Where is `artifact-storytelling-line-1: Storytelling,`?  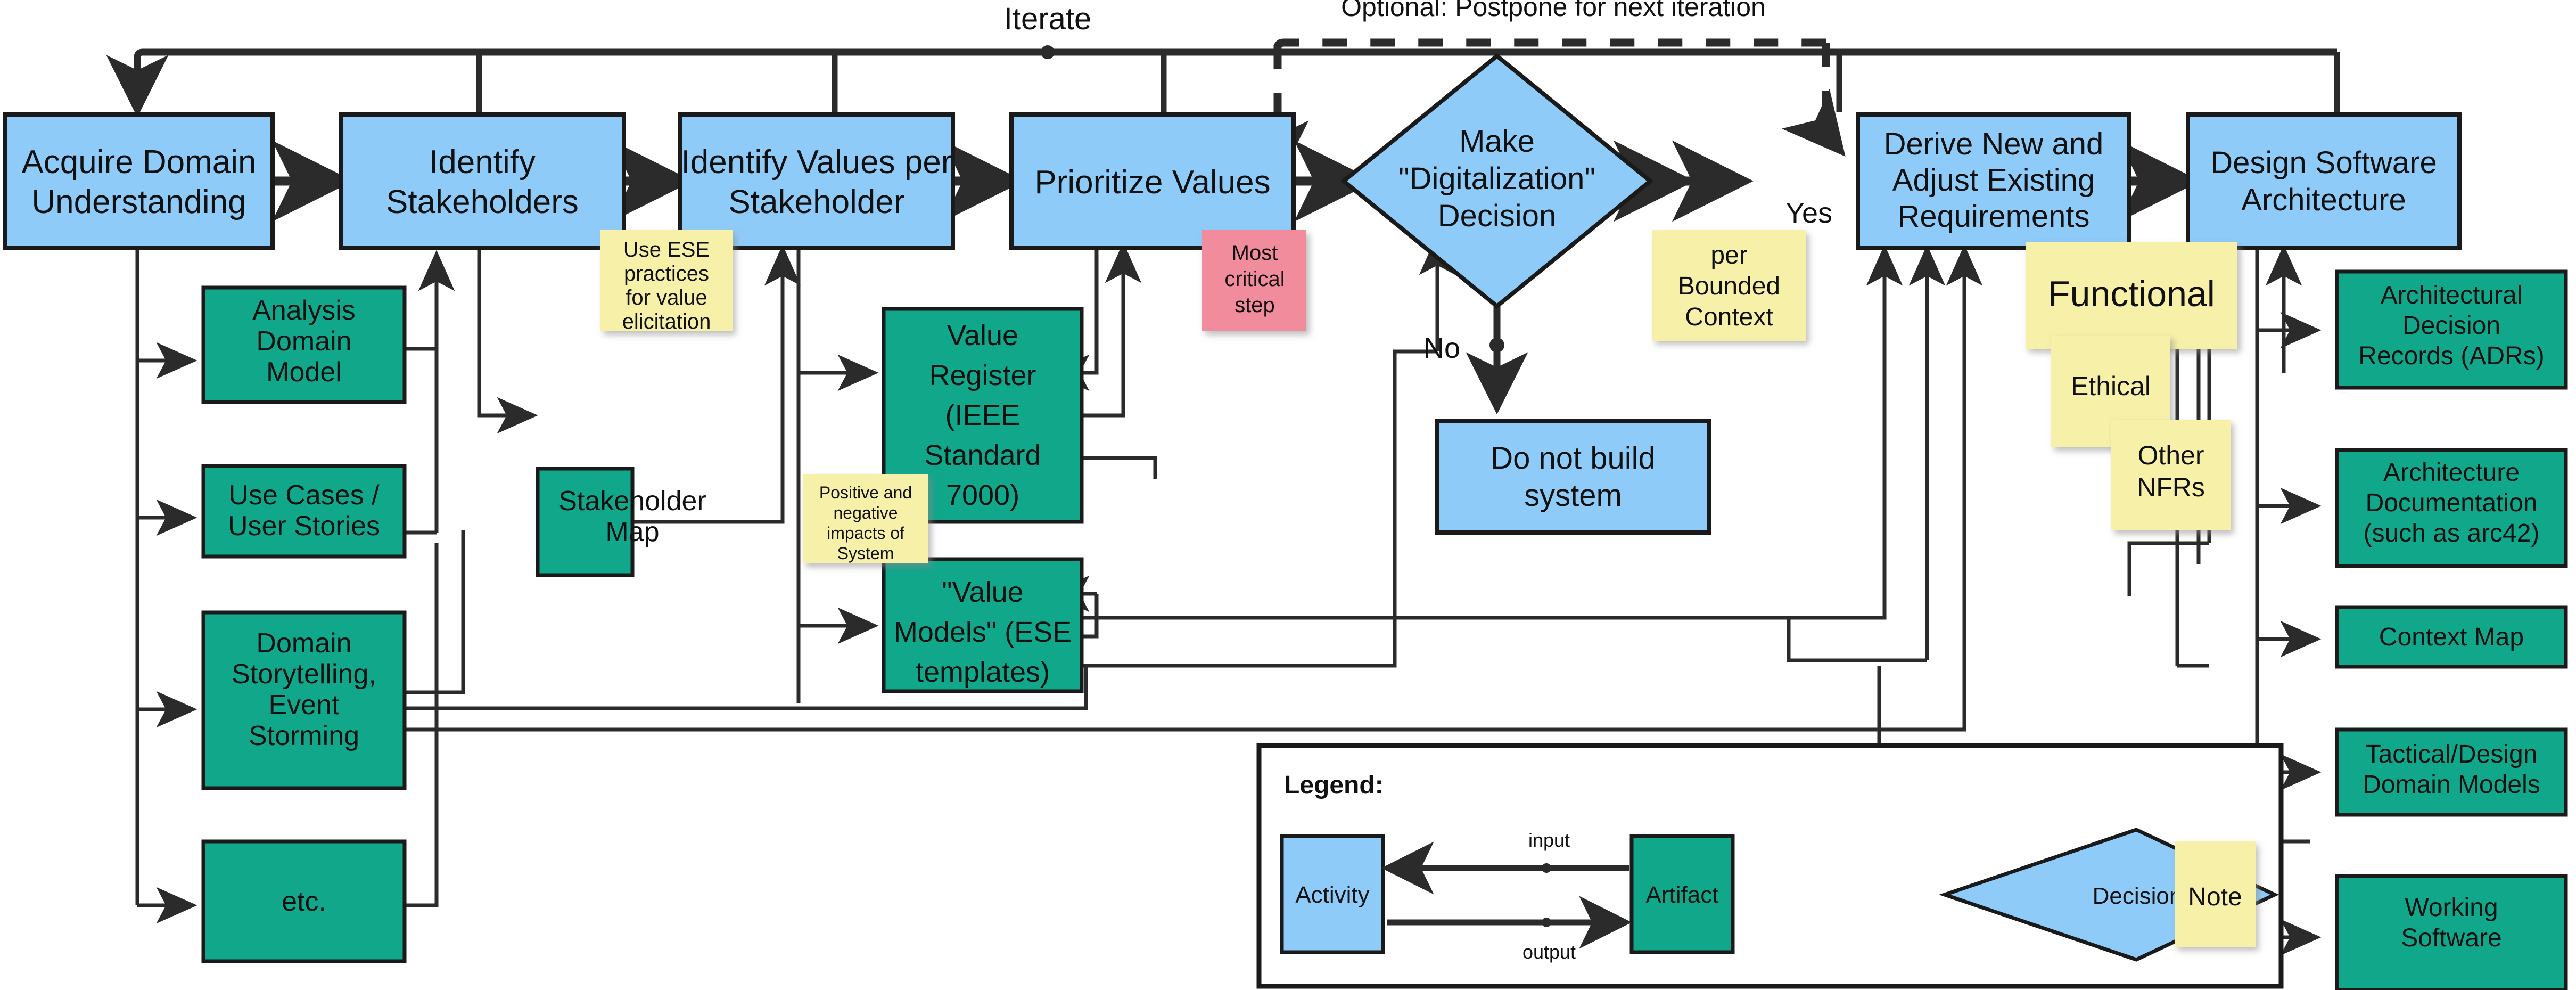
artifact-storytelling-line-1: Storytelling, is located at coordinates (304, 675).